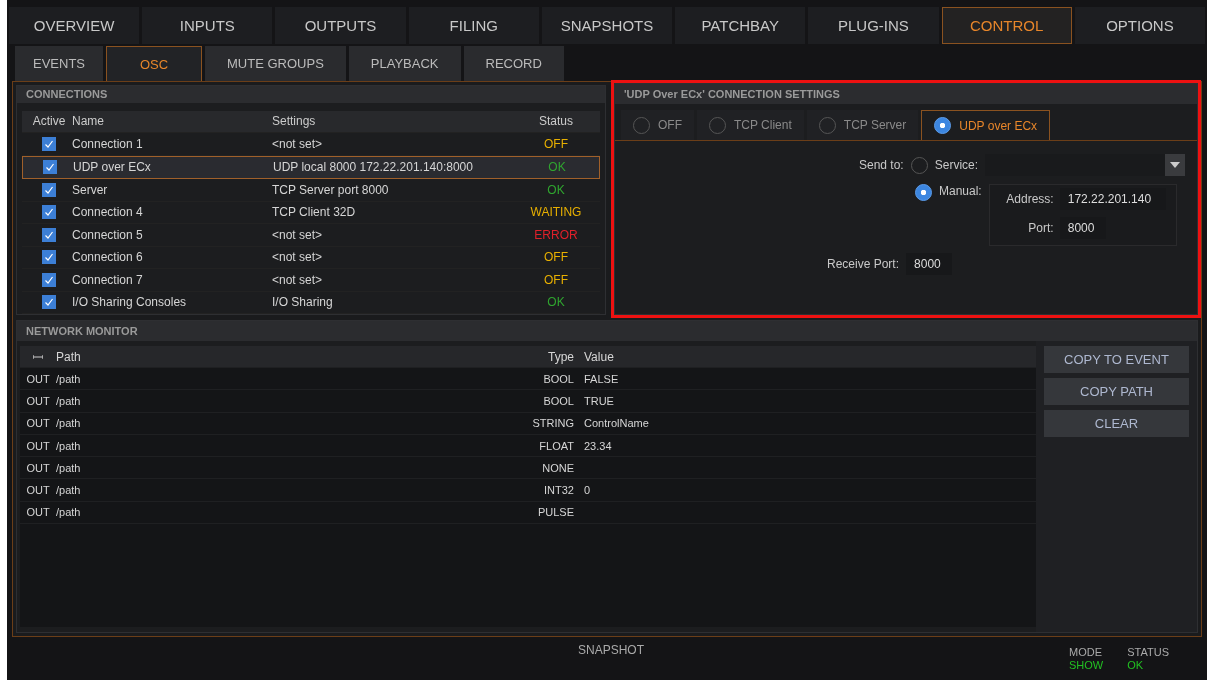 The image size is (1207, 680). Describe the element at coordinates (863, 264) in the screenshot. I see `field-label: Receive Port:` at that location.